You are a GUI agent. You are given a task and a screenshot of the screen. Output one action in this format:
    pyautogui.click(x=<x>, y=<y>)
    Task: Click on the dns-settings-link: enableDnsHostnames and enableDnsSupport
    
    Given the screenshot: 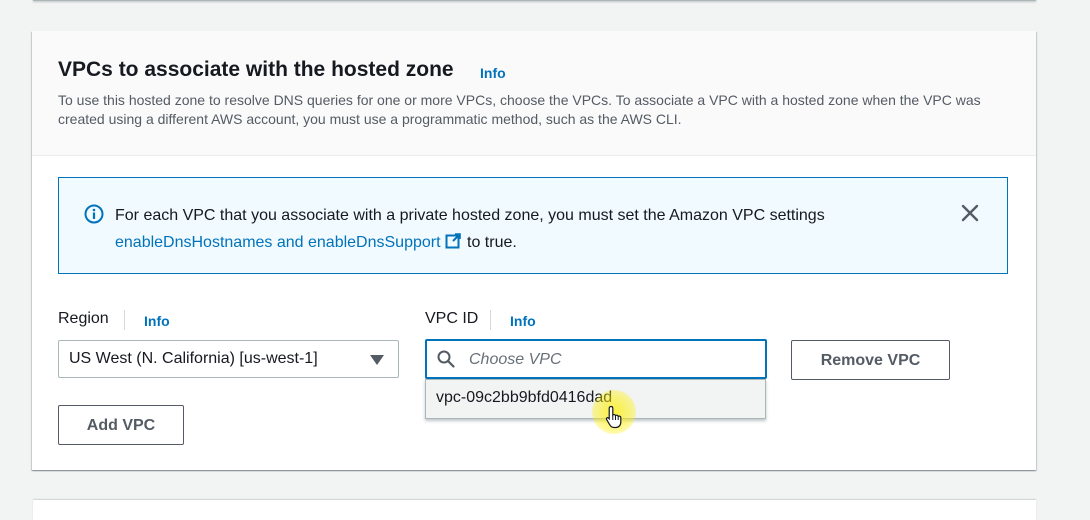 What is the action you would take?
    pyautogui.click(x=278, y=242)
    